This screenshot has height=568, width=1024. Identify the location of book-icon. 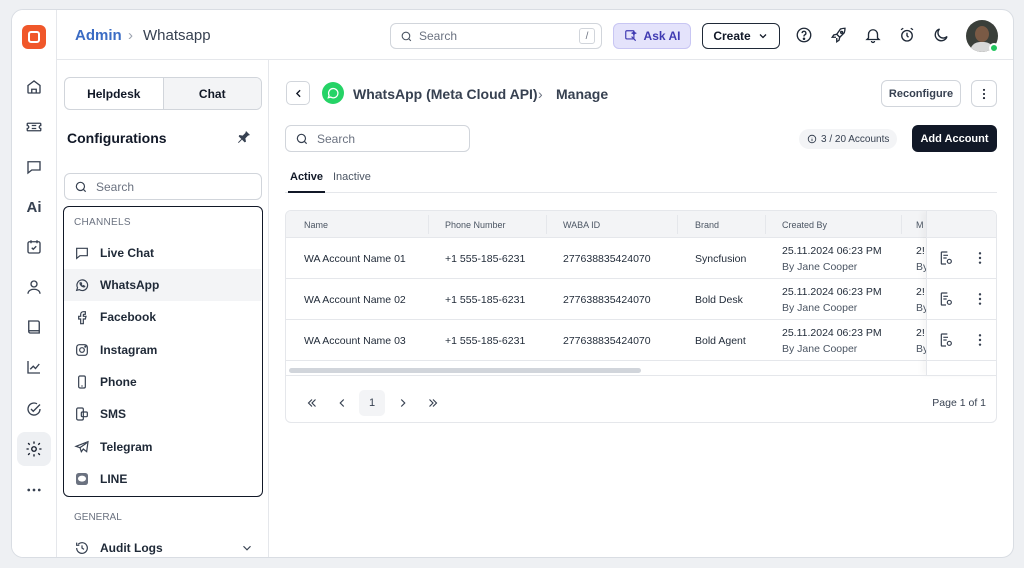
(34, 327).